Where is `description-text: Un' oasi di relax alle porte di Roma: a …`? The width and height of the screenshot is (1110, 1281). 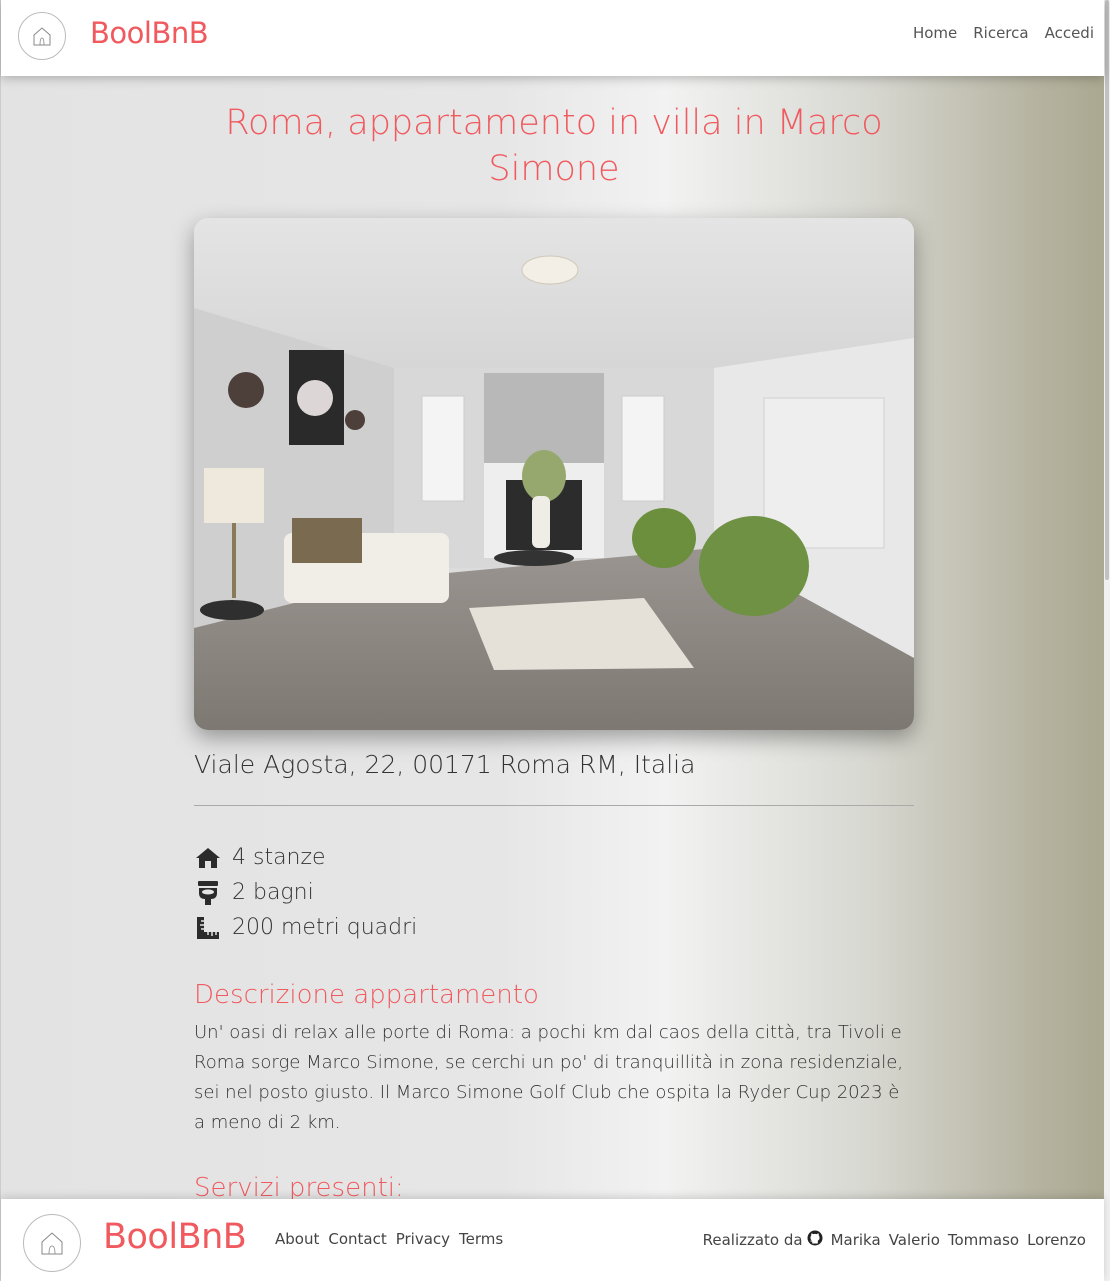
description-text: Un' oasi di relax alle porte di Roma: a … is located at coordinates (549, 1077).